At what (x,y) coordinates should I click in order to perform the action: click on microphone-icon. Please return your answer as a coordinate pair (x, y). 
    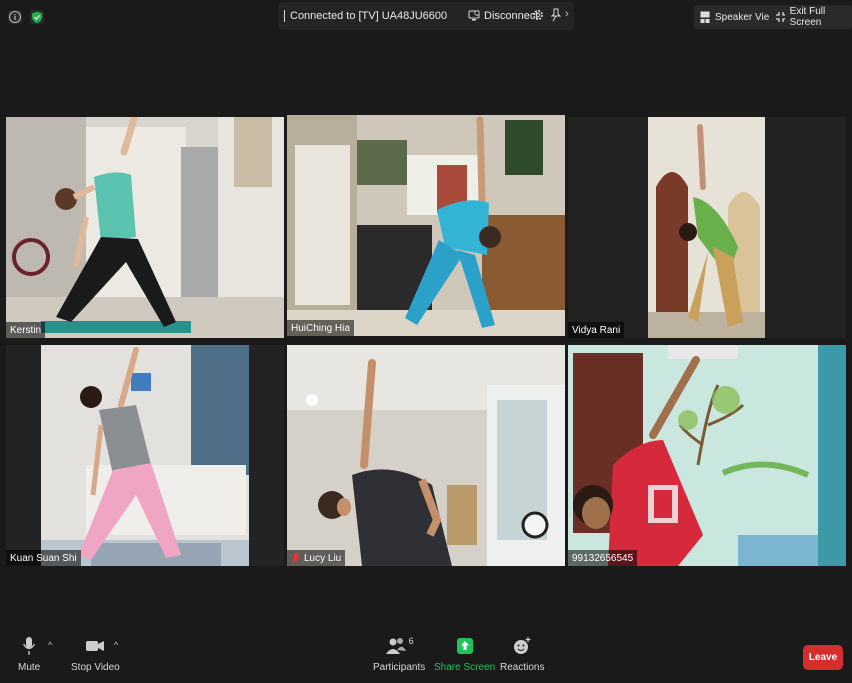
    Looking at the image, I should click on (29, 646).